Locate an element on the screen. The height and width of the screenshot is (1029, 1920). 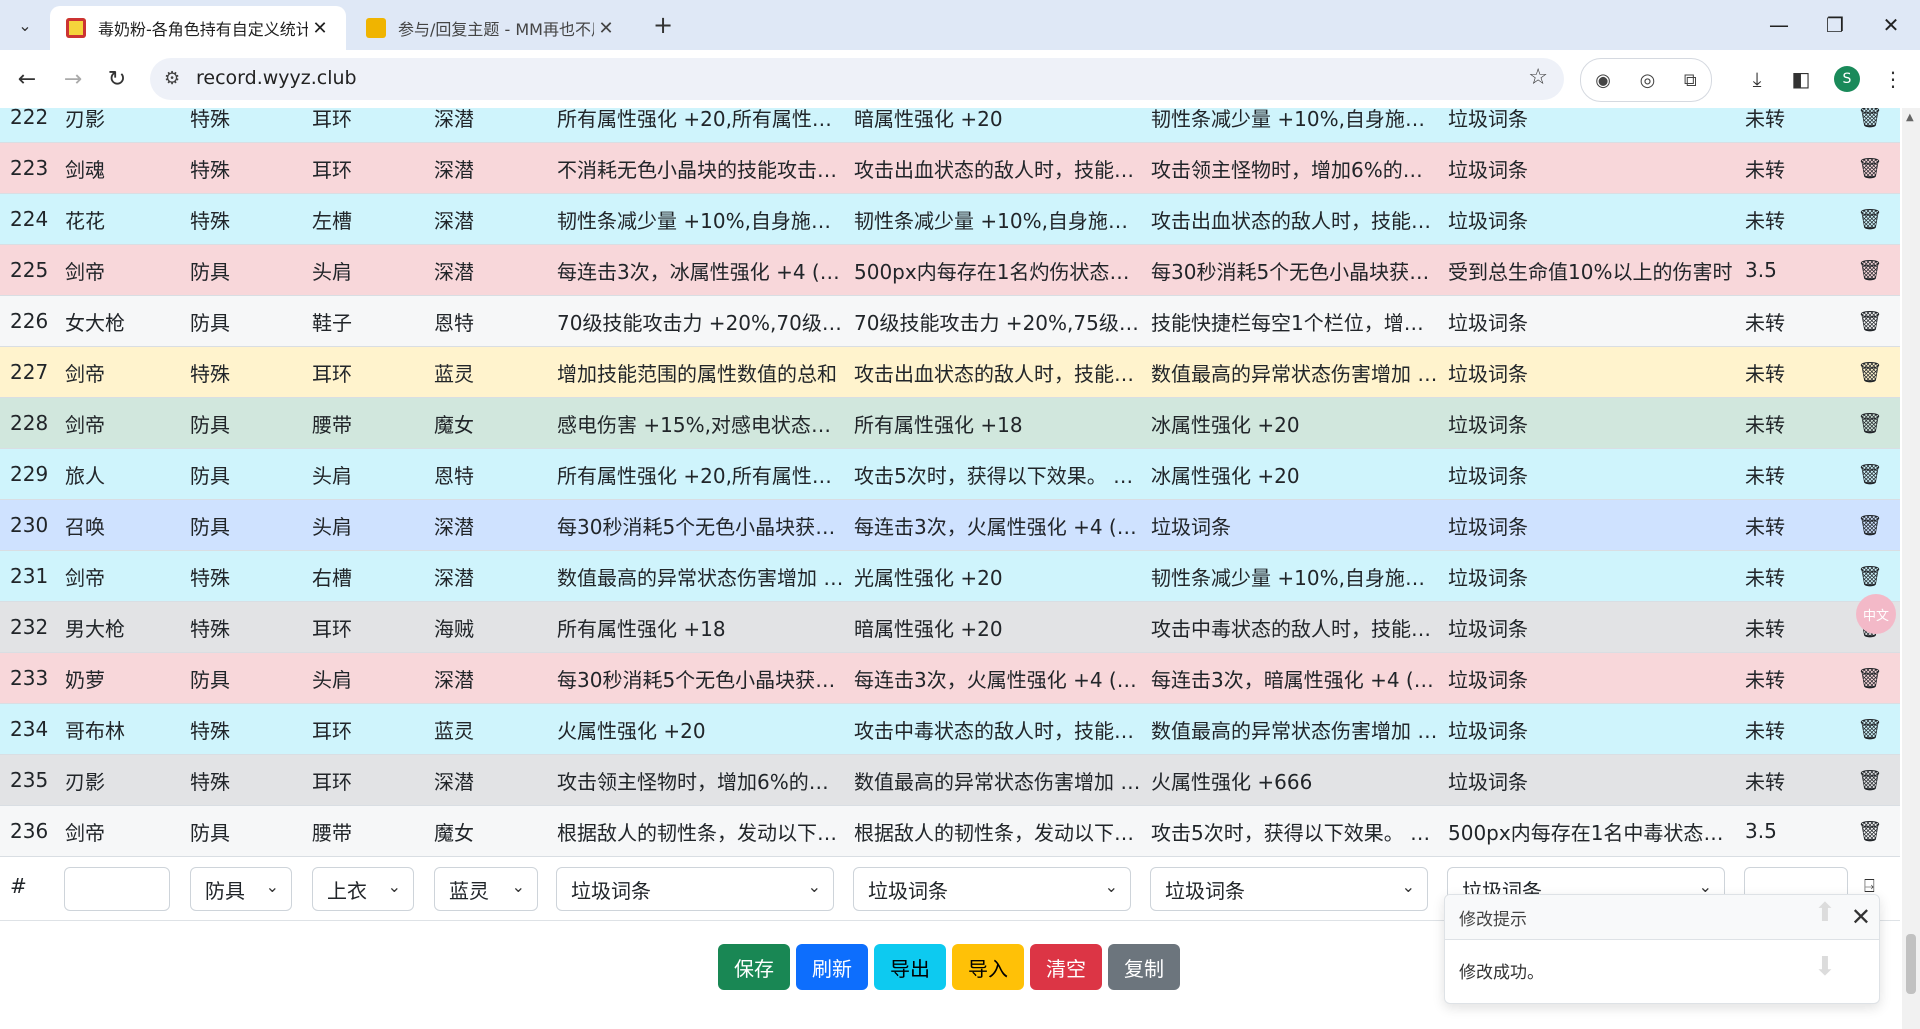
scroll-top-arrow-icon: ⬆ is located at coordinates (1825, 913).